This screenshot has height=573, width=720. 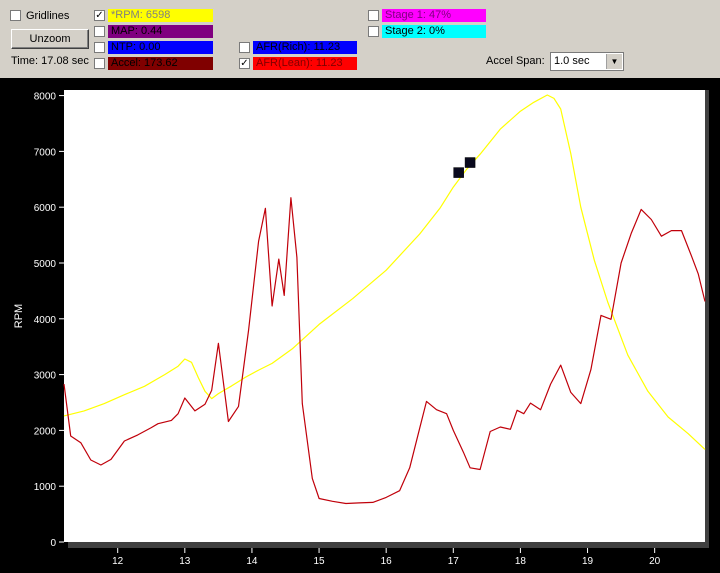 I want to click on channel-map: MAP: 0.44, so click(x=160, y=31).